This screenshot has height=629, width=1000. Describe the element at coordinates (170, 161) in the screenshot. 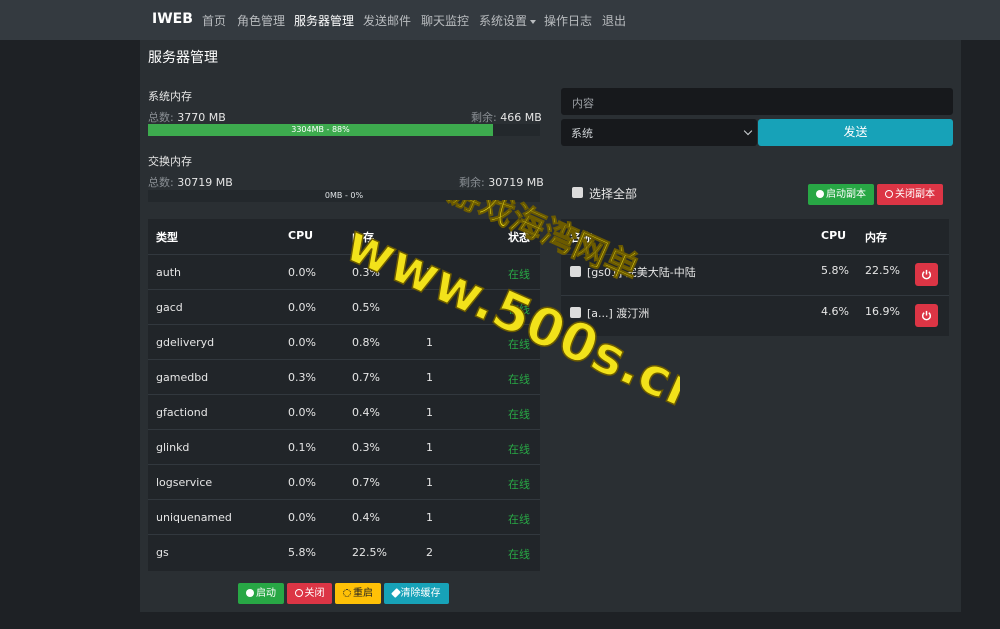

I see `swap-label: 交换内存` at that location.